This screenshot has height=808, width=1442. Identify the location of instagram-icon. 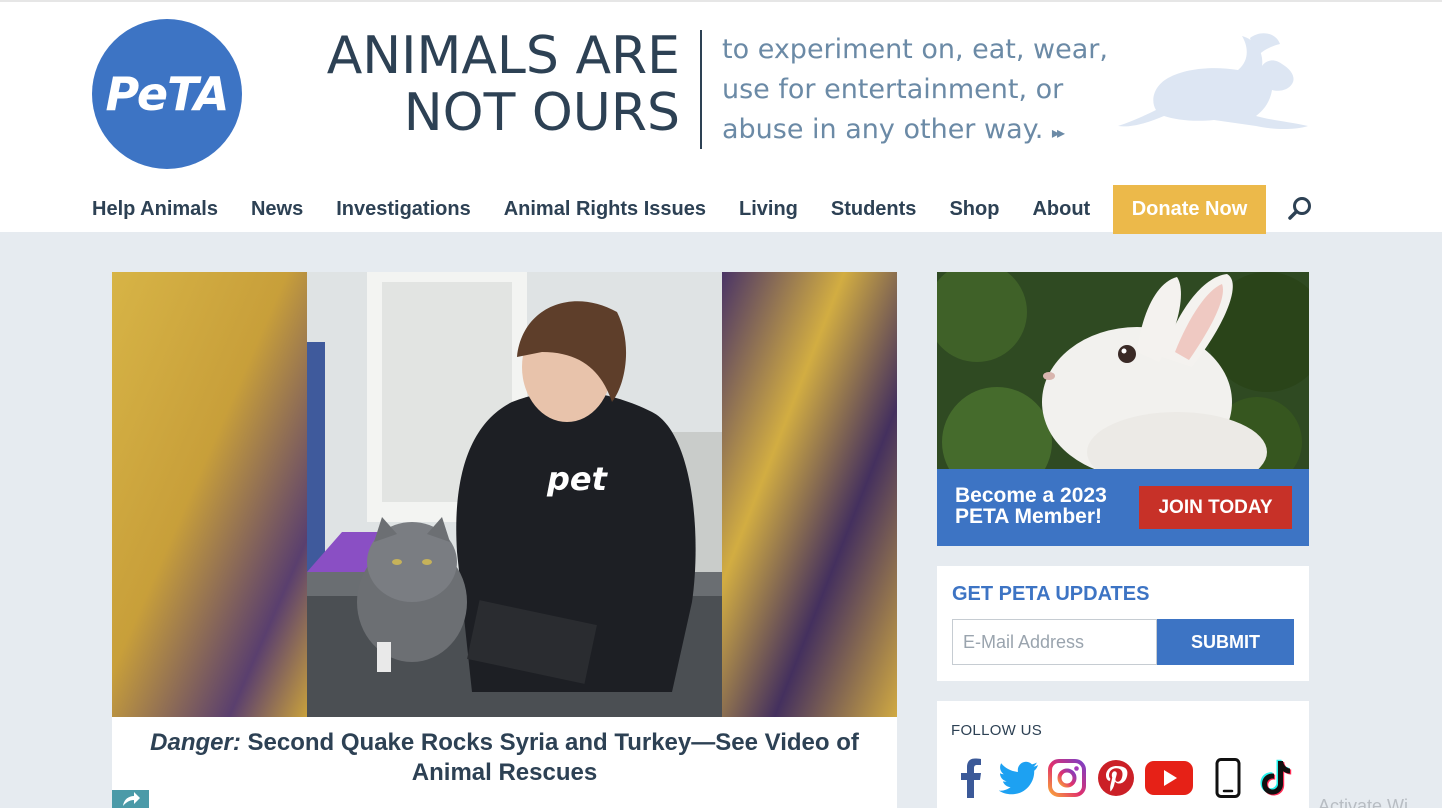
(1067, 778).